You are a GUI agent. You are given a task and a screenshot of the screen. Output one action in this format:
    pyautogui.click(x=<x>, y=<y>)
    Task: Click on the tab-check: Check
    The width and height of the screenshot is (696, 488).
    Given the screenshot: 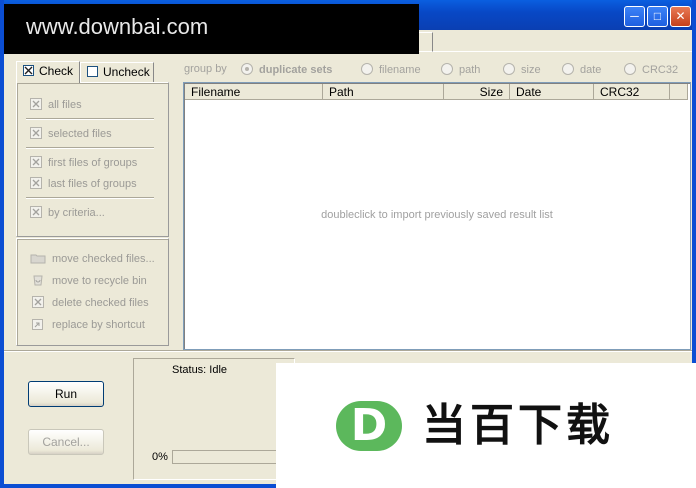 What is the action you would take?
    pyautogui.click(x=48, y=72)
    